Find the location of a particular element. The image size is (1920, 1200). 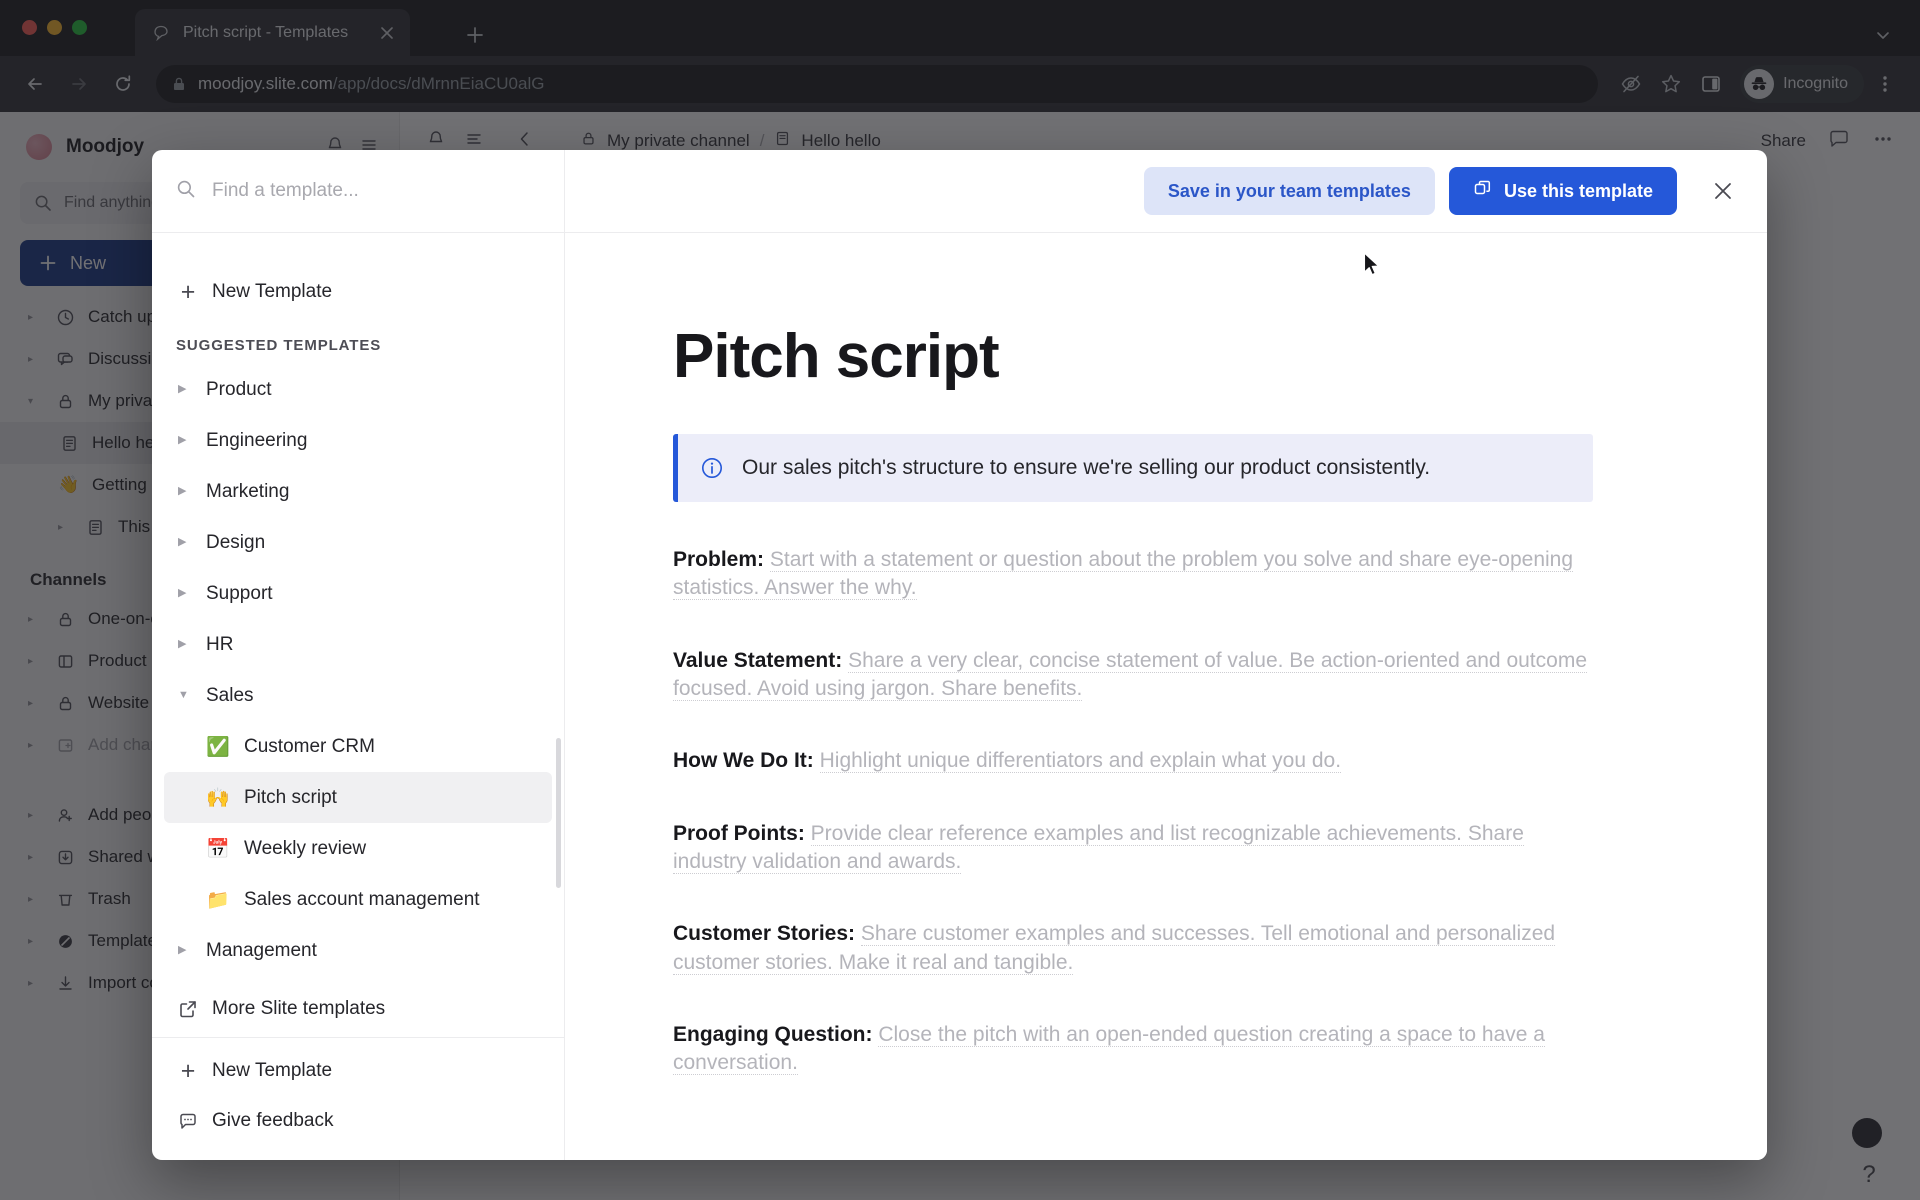

mouse-cursor is located at coordinates (1372, 267).